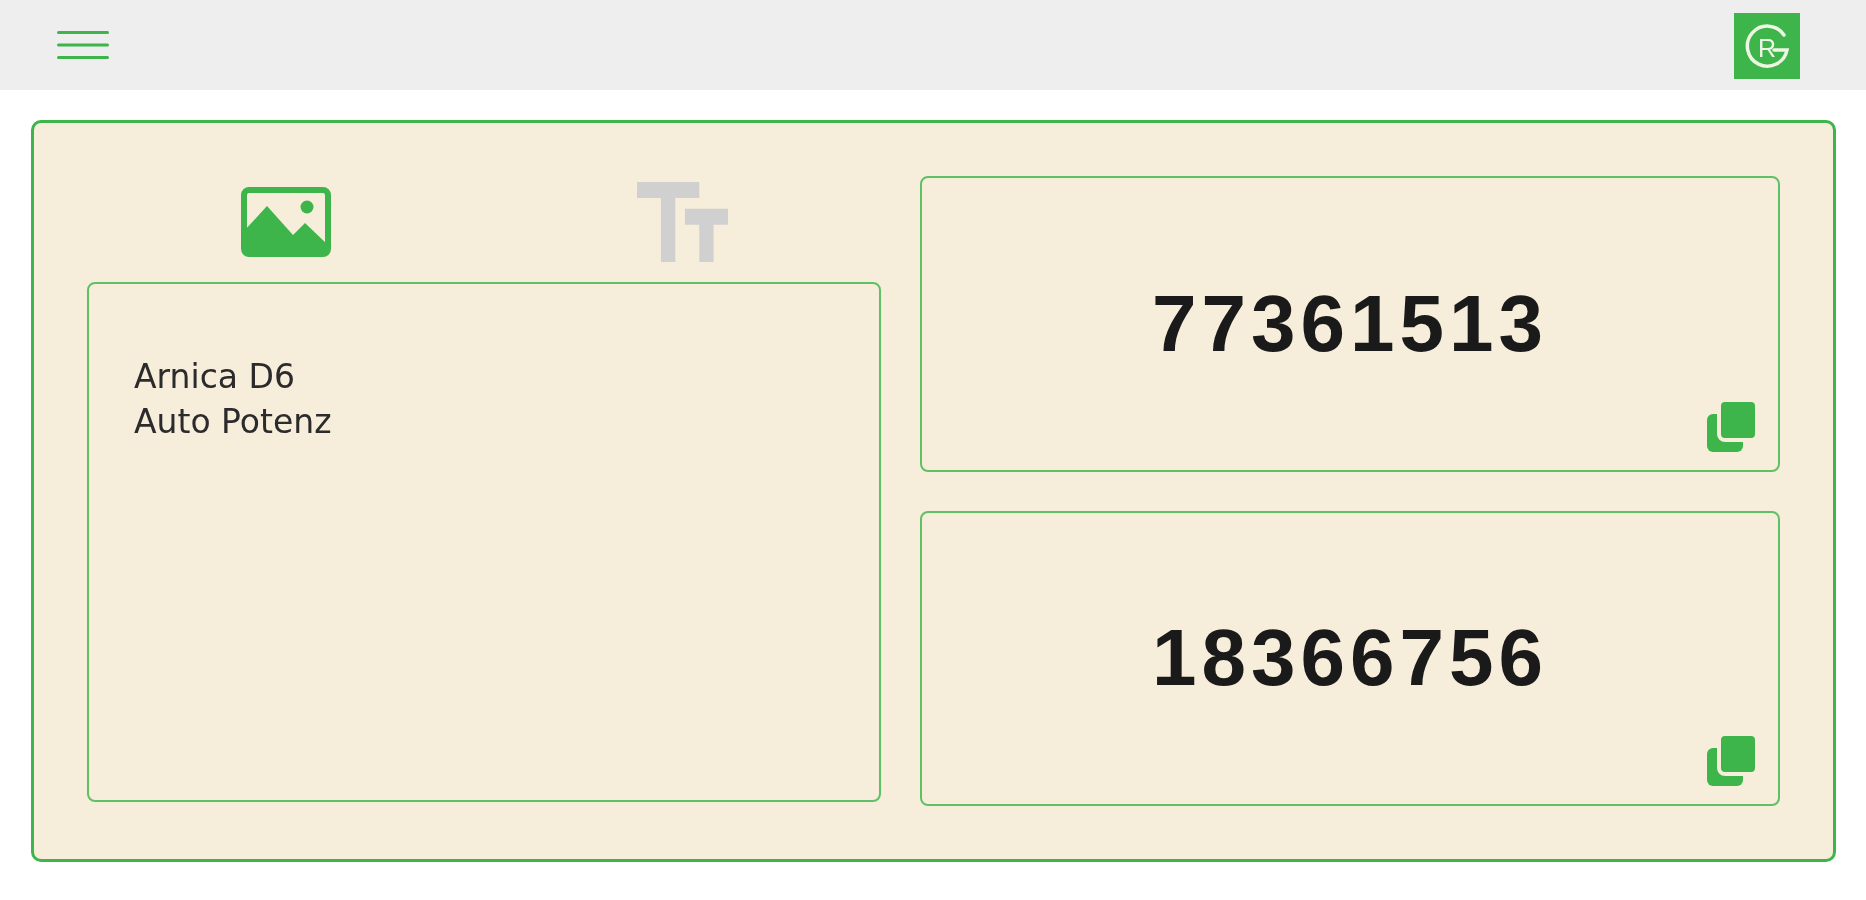 The image size is (1866, 900). What do you see at coordinates (1767, 46) in the screenshot?
I see `logo: R` at bounding box center [1767, 46].